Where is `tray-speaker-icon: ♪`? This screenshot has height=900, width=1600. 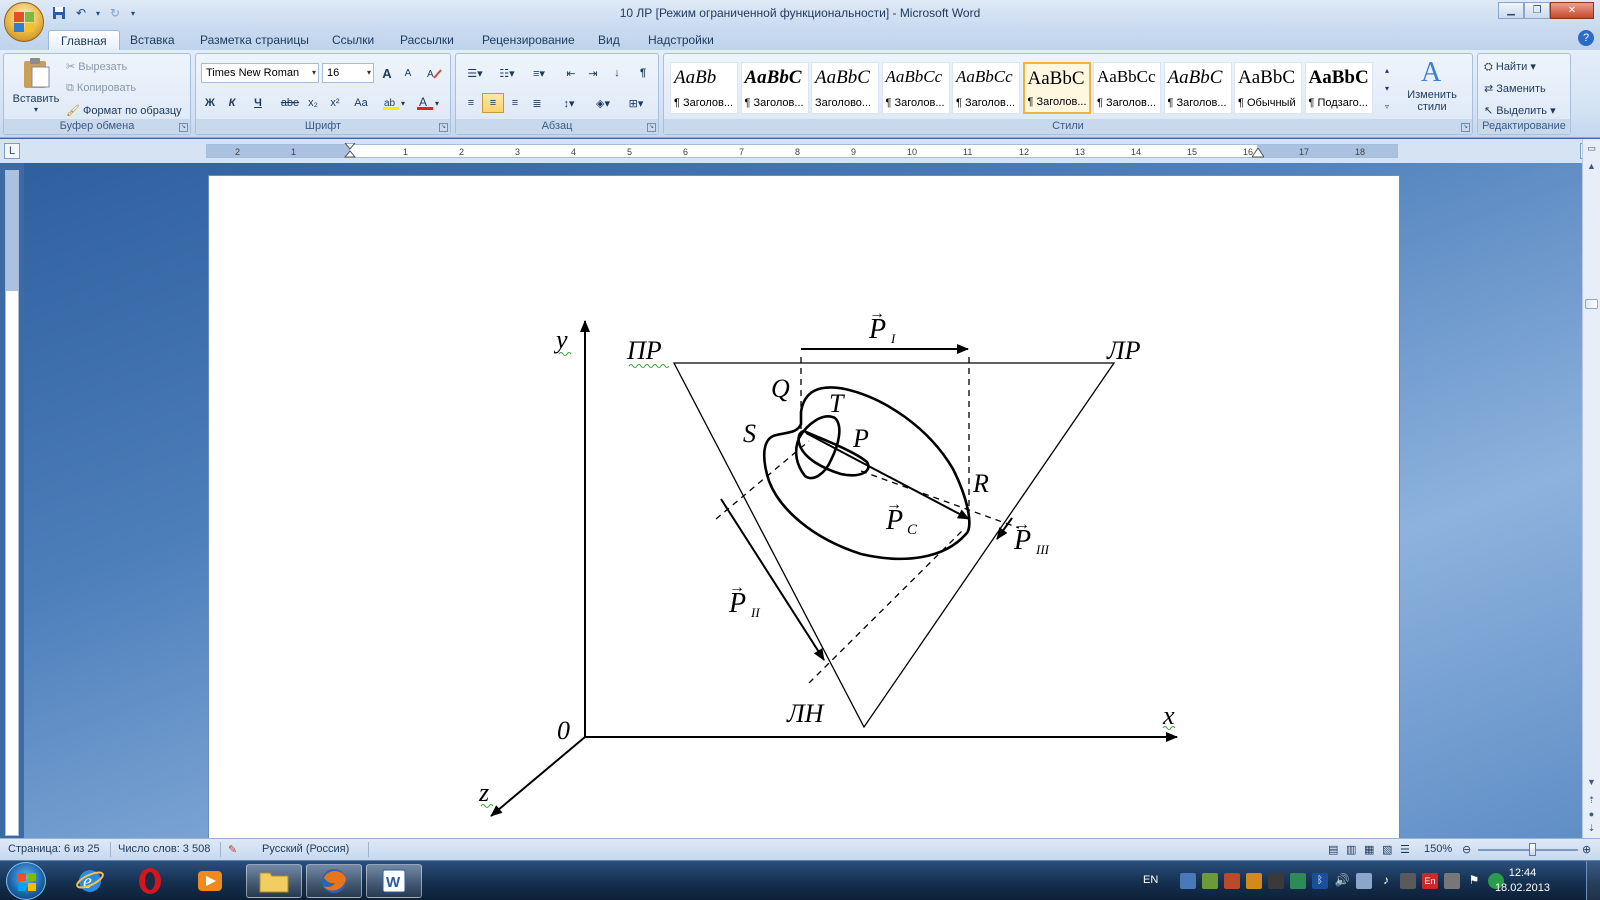 tray-speaker-icon: ♪ is located at coordinates (1386, 881).